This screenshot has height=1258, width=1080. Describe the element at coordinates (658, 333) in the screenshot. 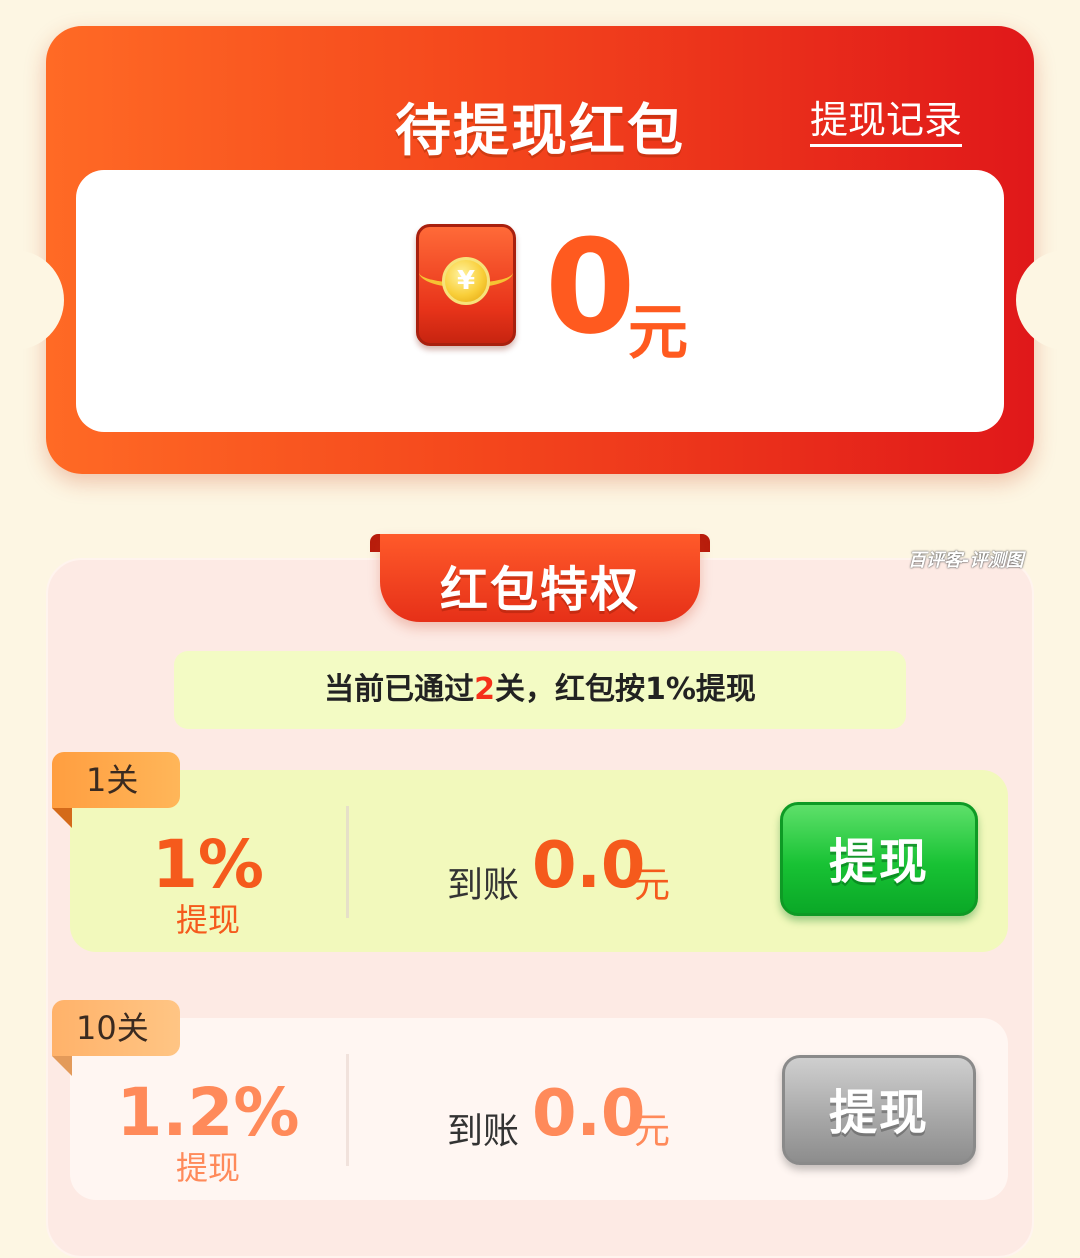

I see `balance-unit: 元` at that location.